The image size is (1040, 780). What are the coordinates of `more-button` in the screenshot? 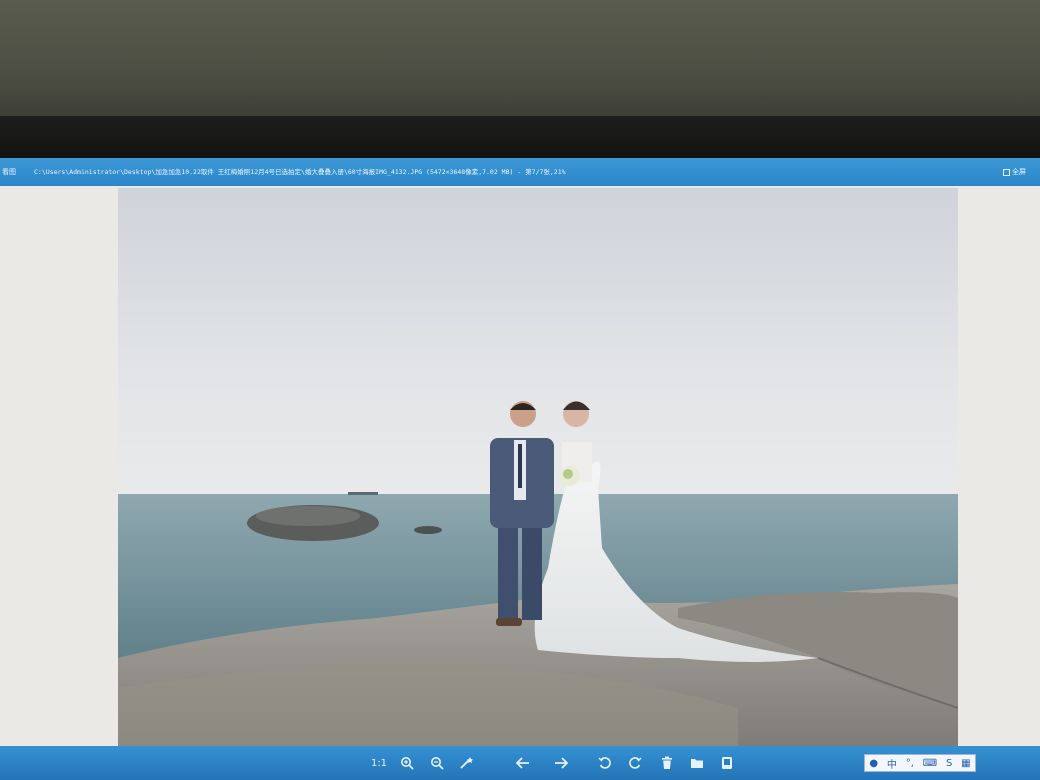 It's located at (727, 763).